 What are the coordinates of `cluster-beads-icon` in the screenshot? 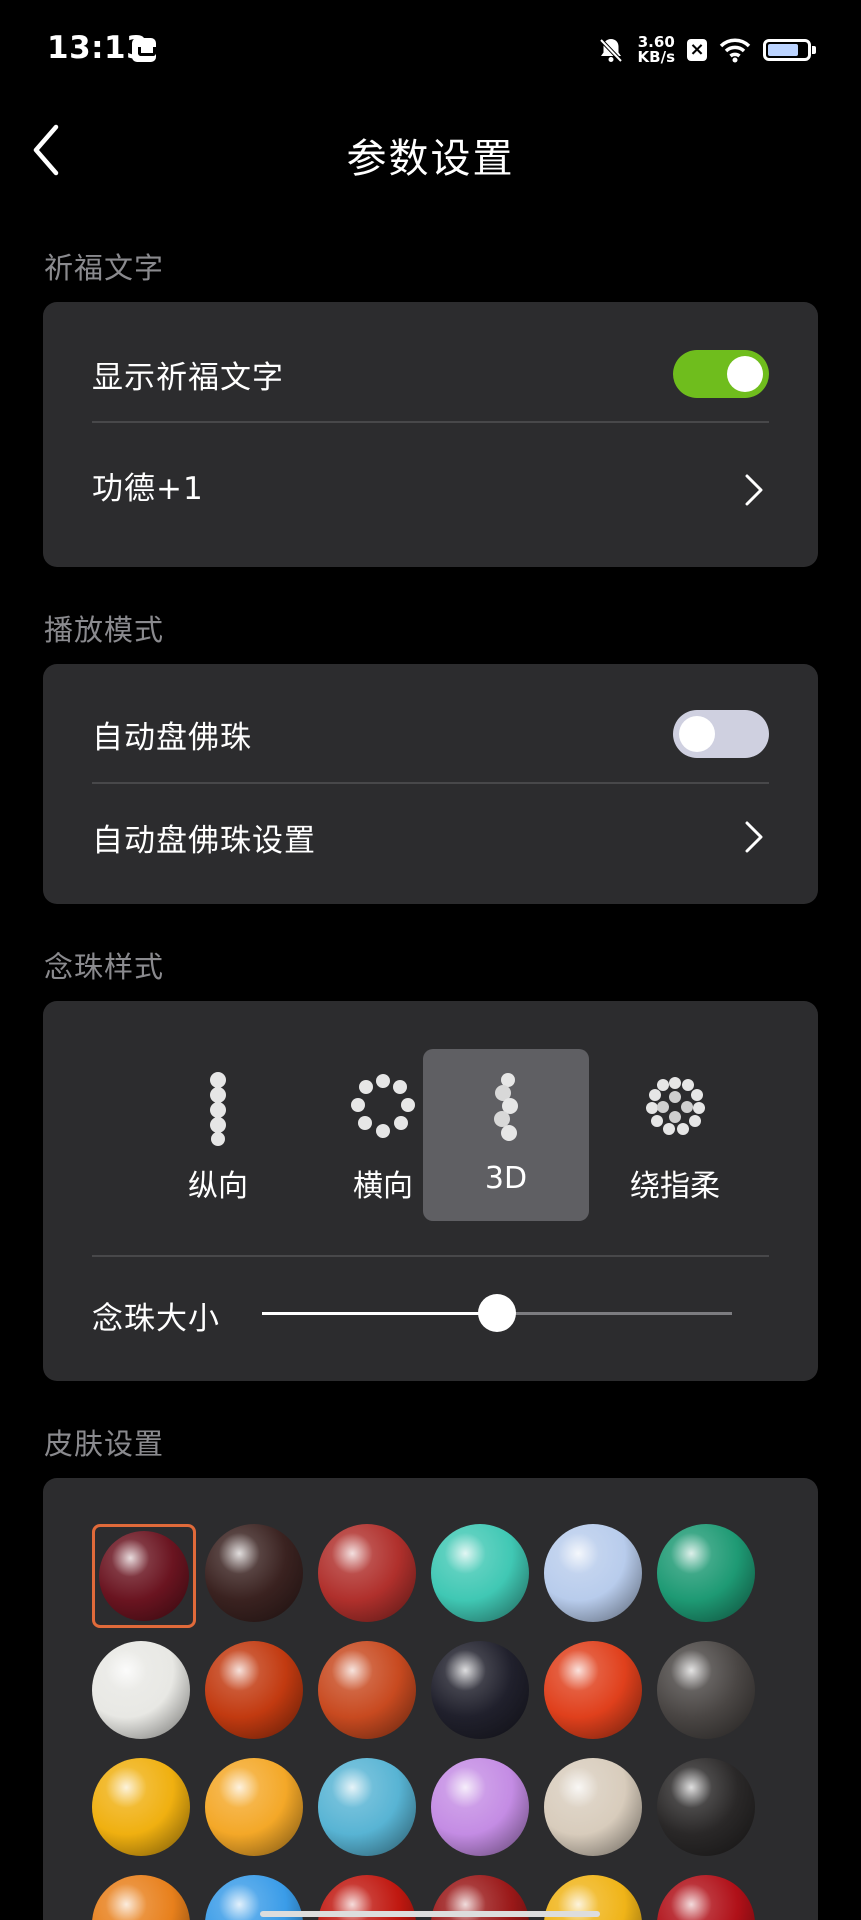 It's located at (675, 1106).